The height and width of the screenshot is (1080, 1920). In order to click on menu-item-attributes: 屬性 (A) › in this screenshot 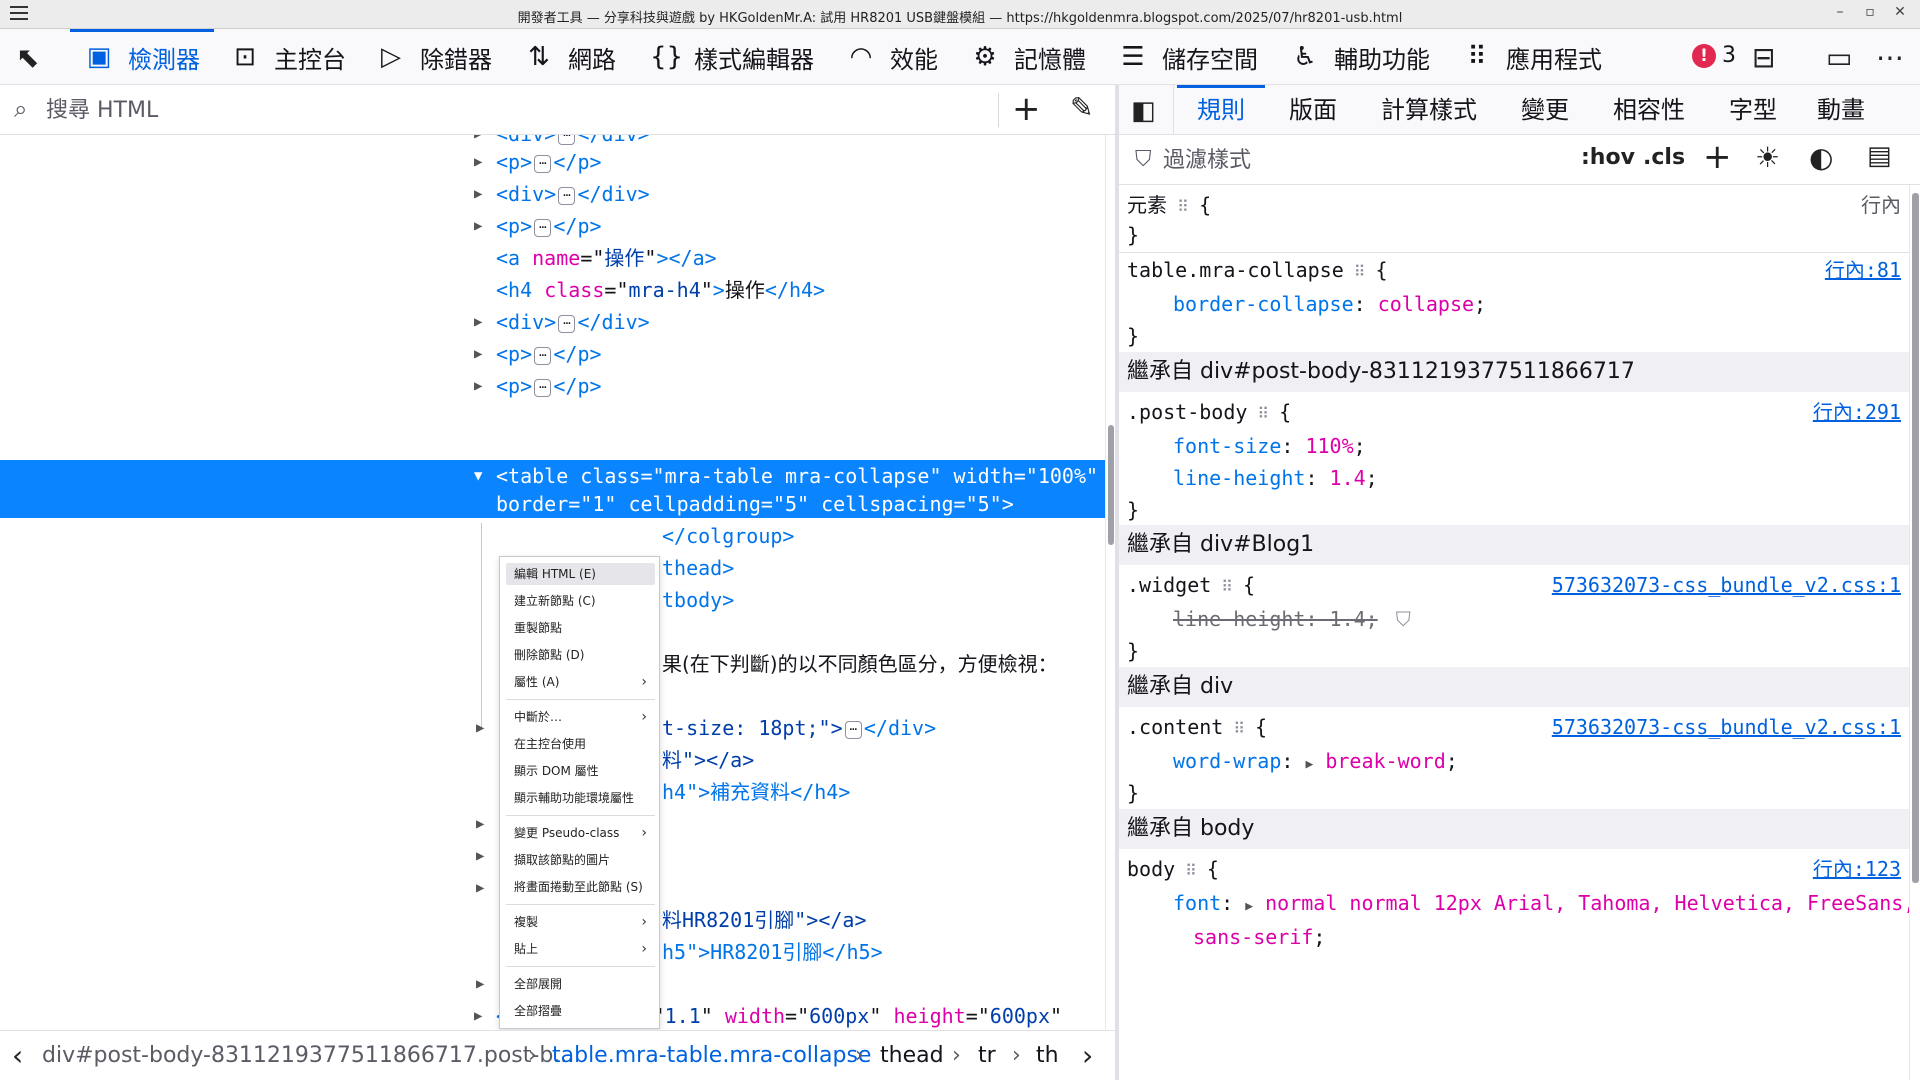, I will do `click(580, 682)`.